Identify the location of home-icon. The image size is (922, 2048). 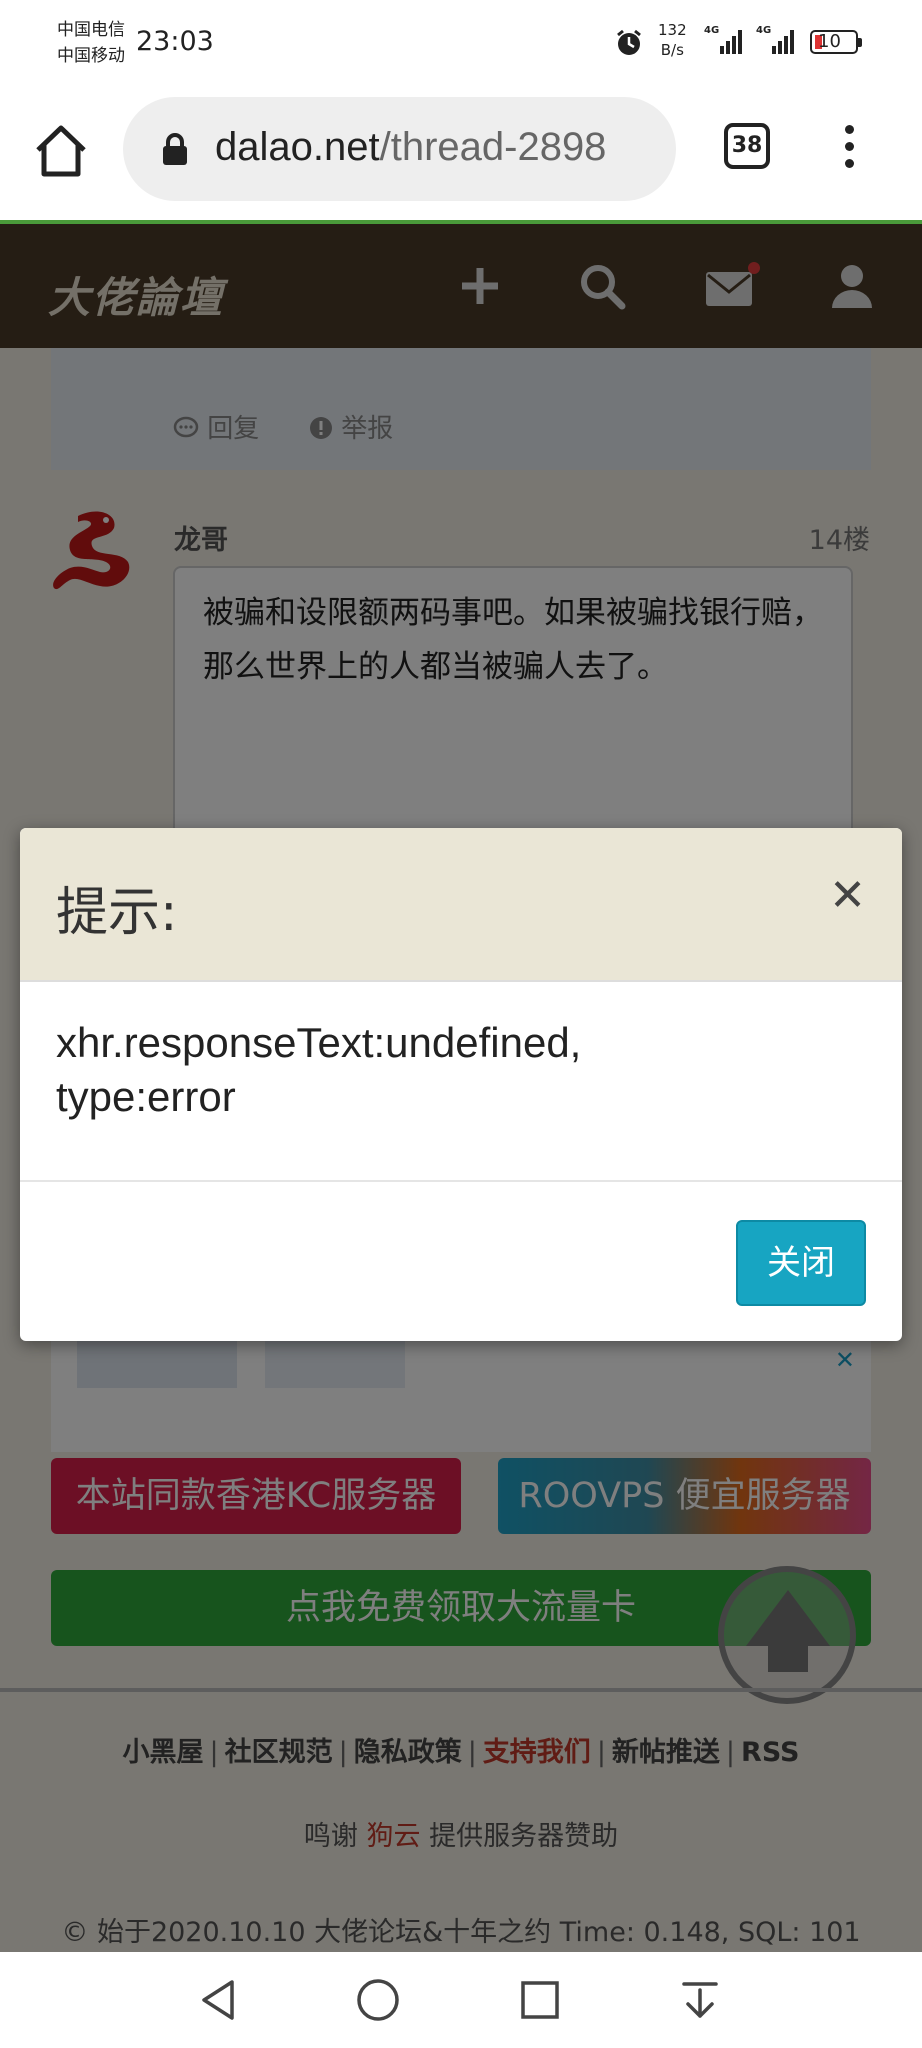
(61, 151).